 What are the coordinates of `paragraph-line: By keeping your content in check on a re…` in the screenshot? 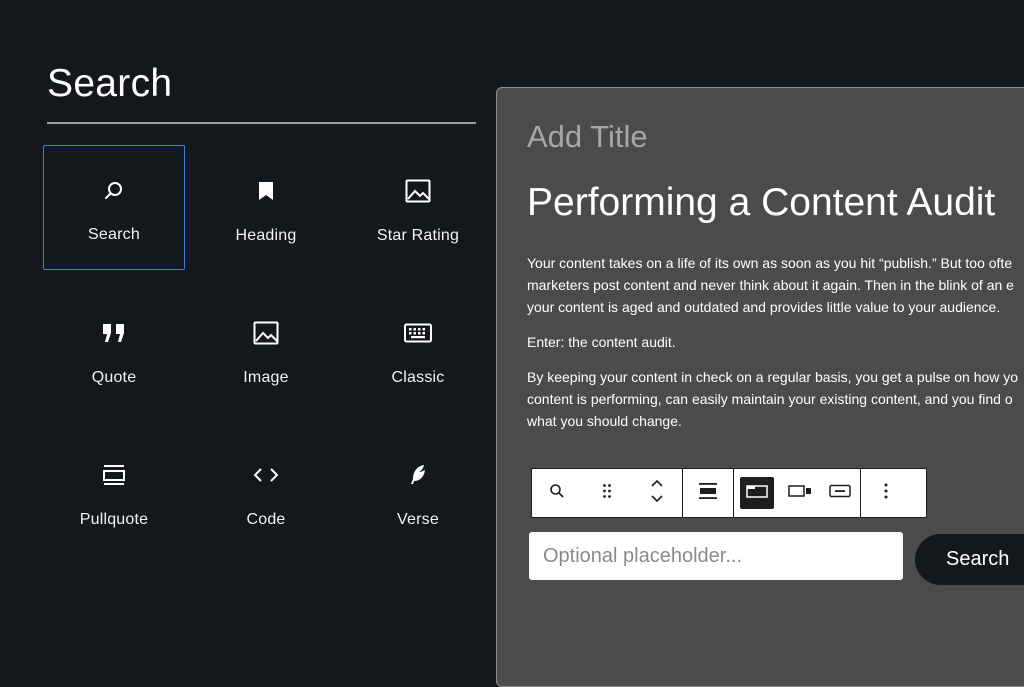 It's located at (773, 377).